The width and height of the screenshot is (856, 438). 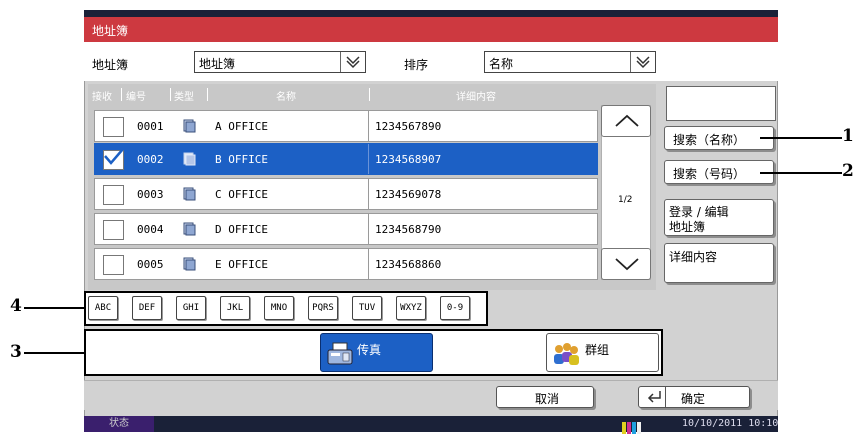 What do you see at coordinates (150, 229) in the screenshot?
I see `entry-number: 0004` at bounding box center [150, 229].